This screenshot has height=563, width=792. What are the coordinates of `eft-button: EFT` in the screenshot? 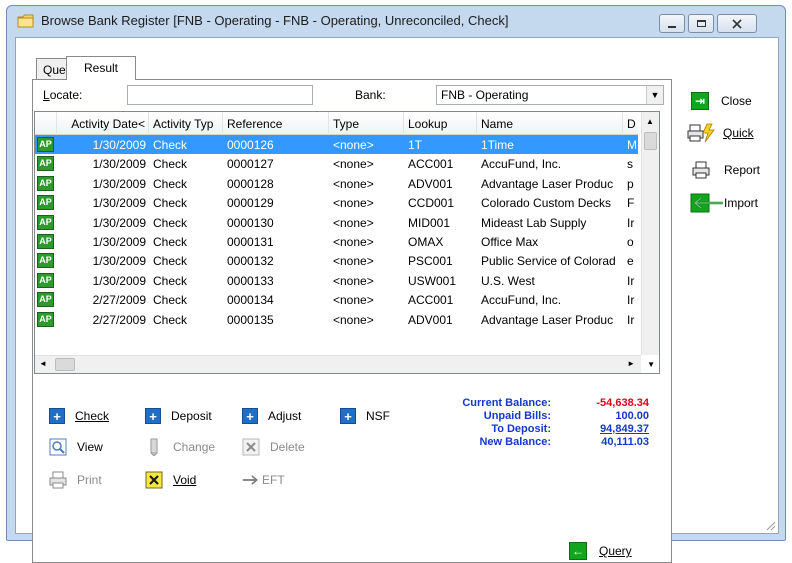 It's located at (263, 480).